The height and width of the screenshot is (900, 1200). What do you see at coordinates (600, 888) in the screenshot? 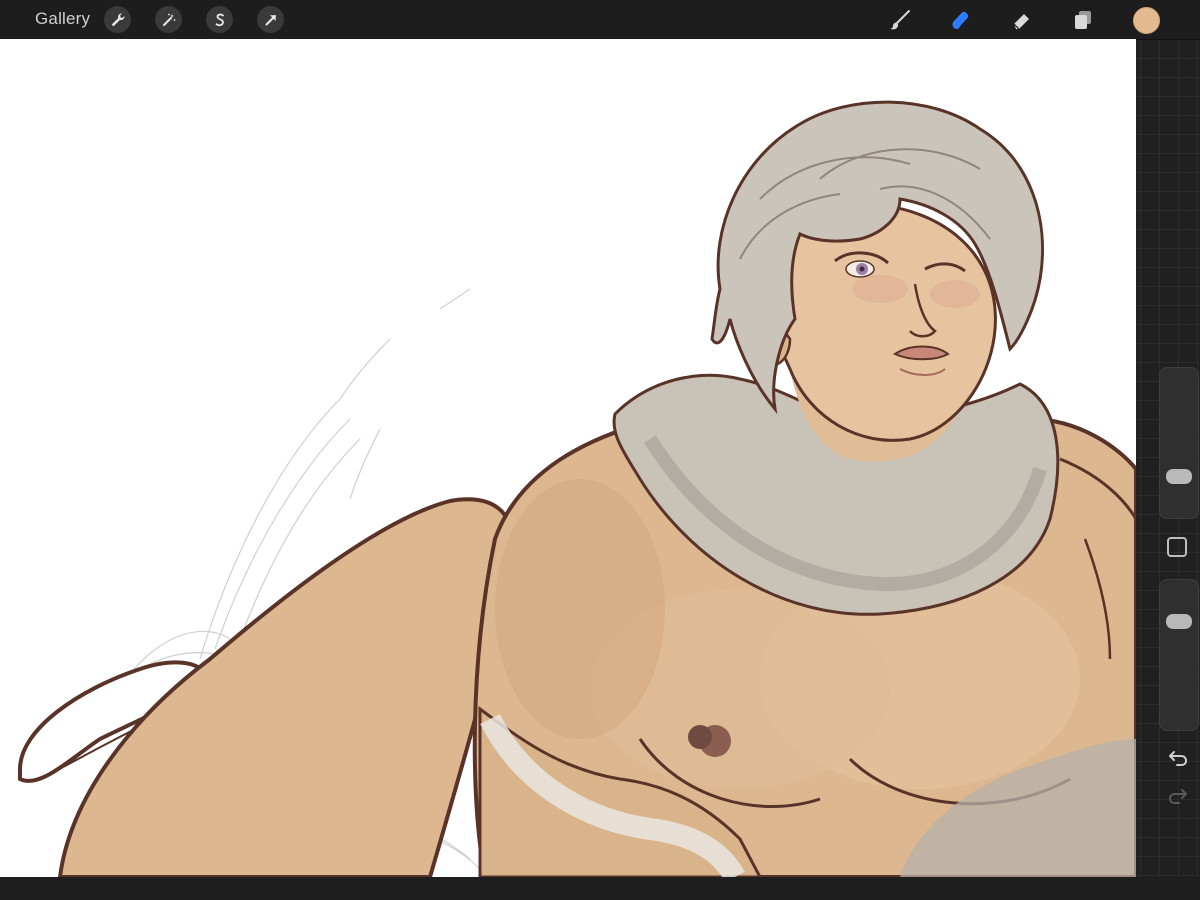
I see `bottom-bar` at bounding box center [600, 888].